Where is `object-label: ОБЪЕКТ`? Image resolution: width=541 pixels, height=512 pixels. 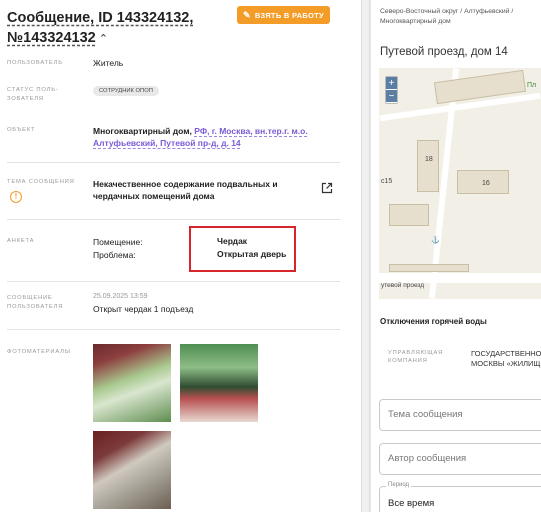
object-label: ОБЪЕКТ is located at coordinates (21, 130).